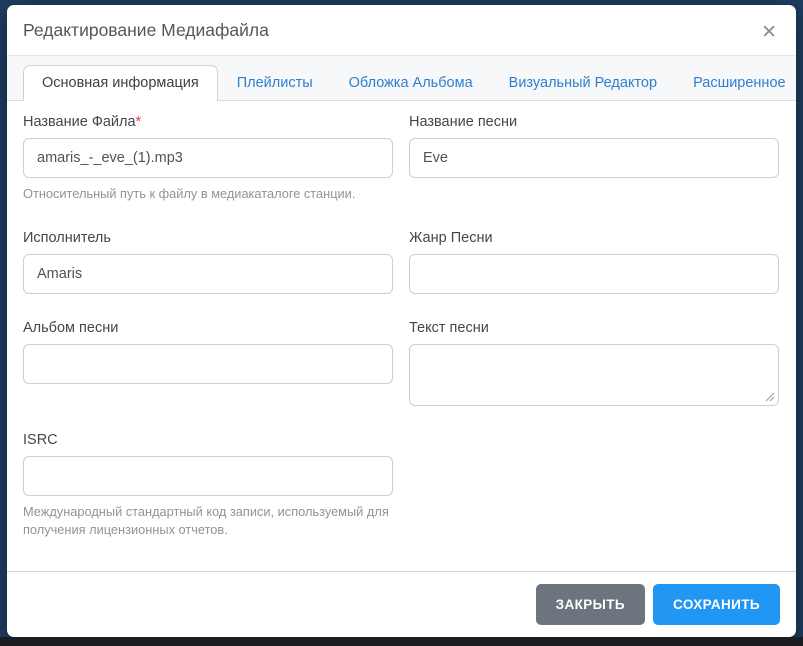 The height and width of the screenshot is (646, 803). What do you see at coordinates (71, 327) in the screenshot?
I see `album-label: Альбом песни` at bounding box center [71, 327].